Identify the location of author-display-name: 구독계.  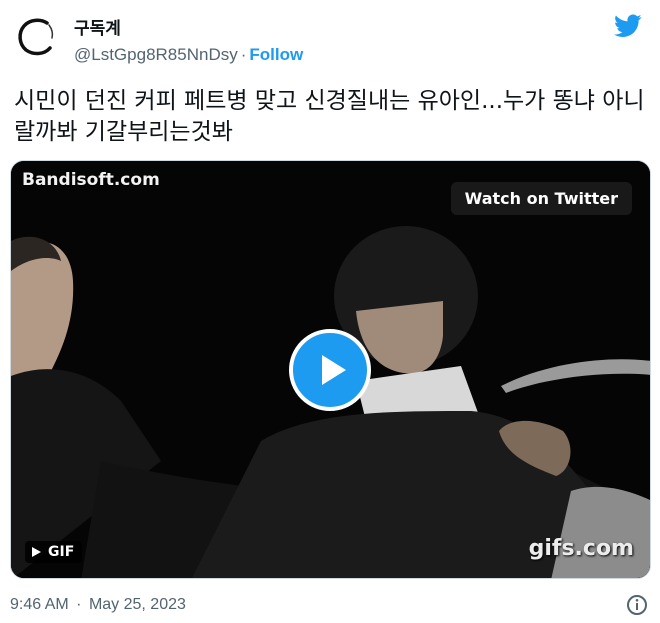
(97, 26).